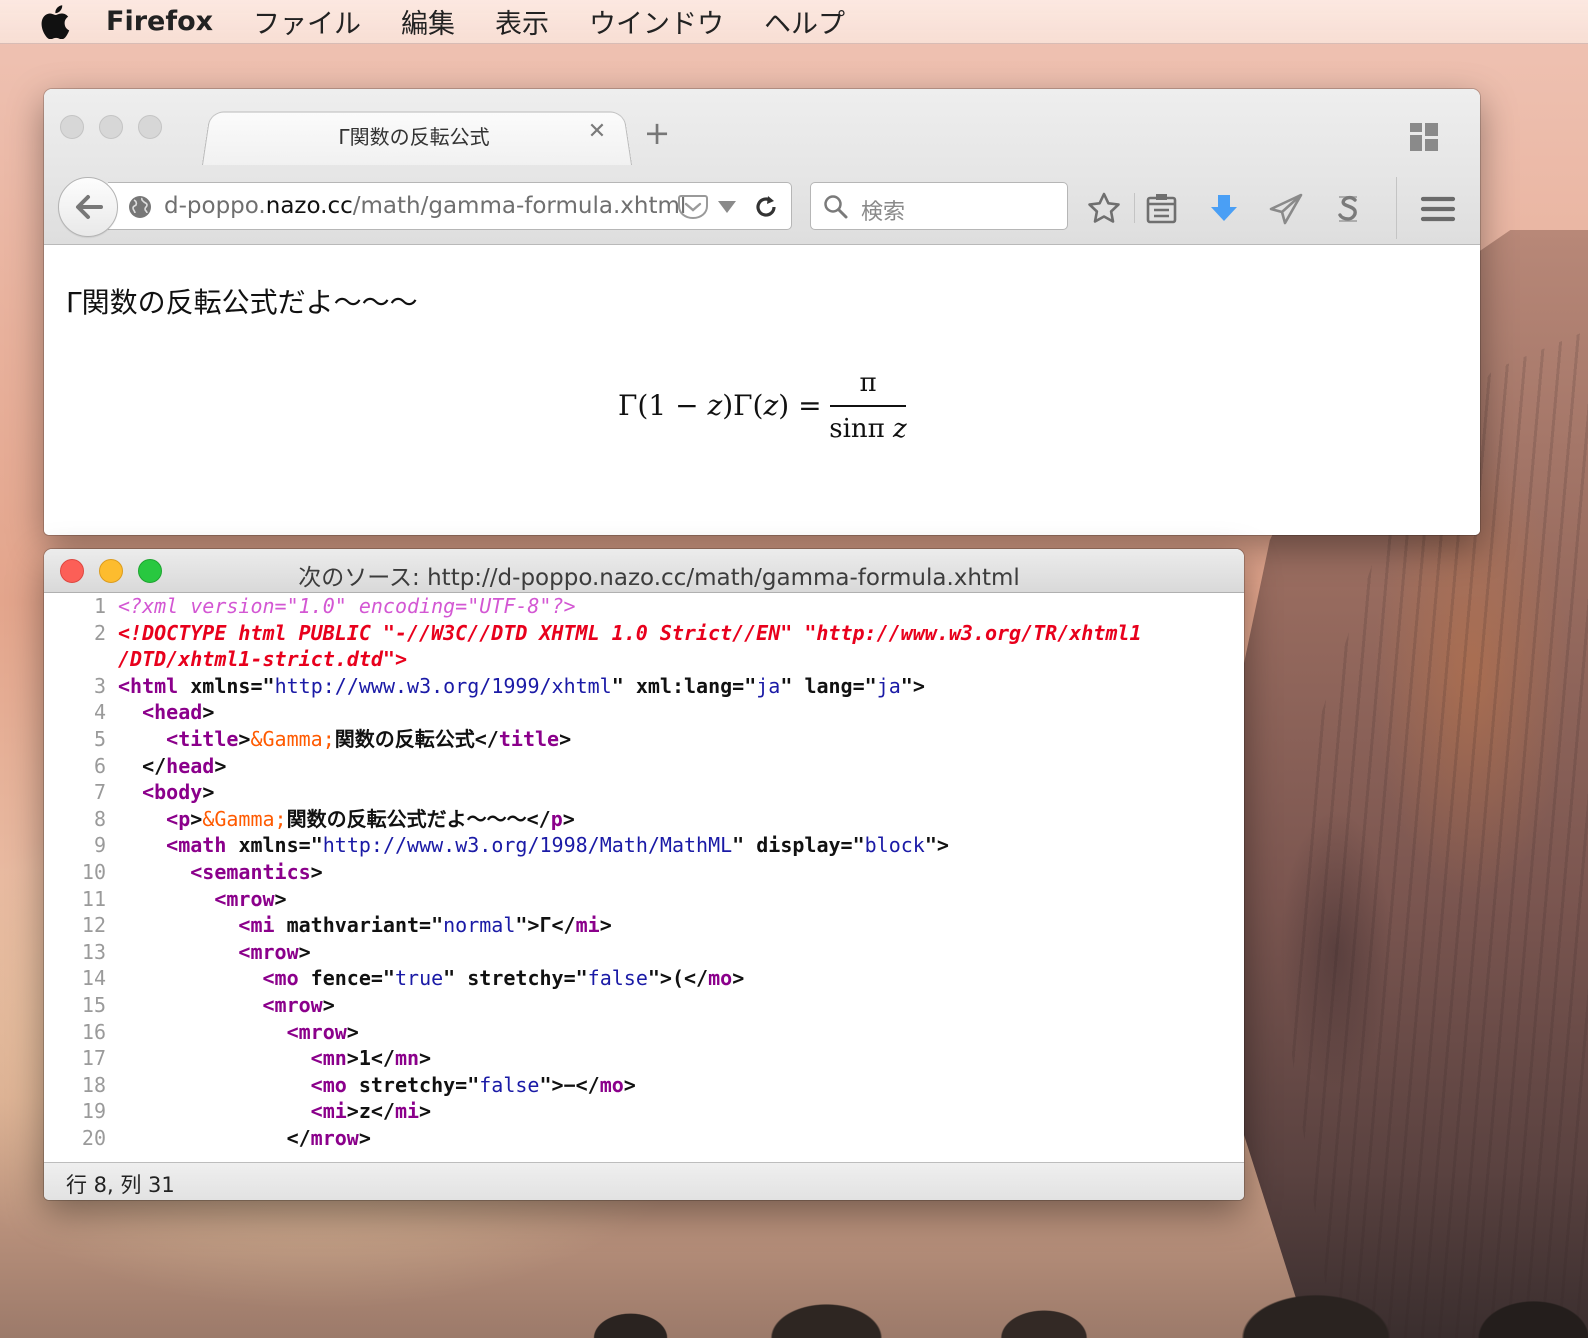 The image size is (1588, 1338). I want to click on search-icon, so click(836, 207).